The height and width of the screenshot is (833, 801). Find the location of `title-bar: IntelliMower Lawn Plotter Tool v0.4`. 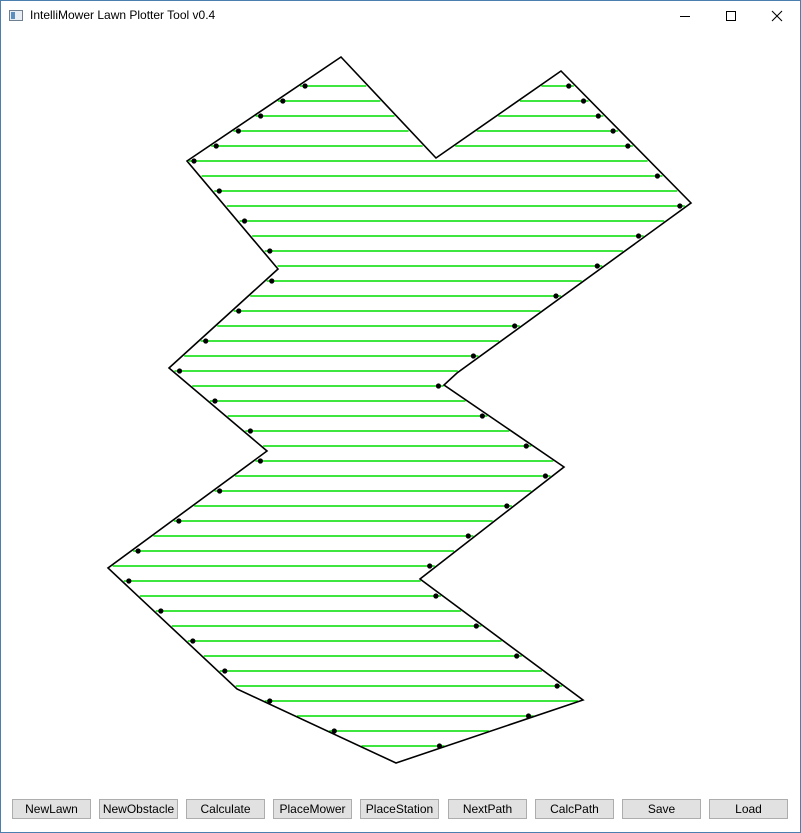

title-bar: IntelliMower Lawn Plotter Tool v0.4 is located at coordinates (400, 16).